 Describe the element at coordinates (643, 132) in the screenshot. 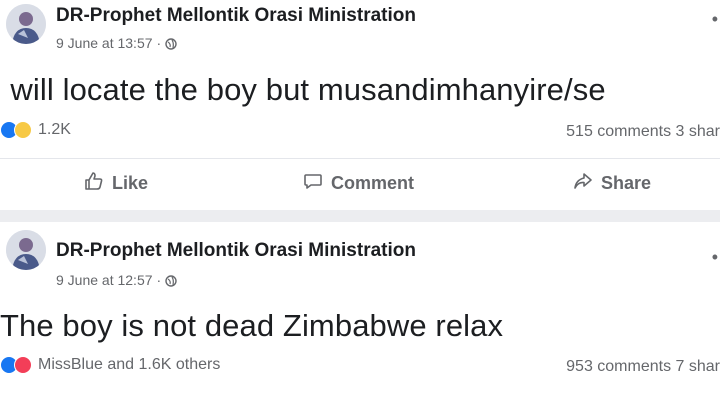

I see `comments-shares-count: 515 comments 3 shar` at that location.